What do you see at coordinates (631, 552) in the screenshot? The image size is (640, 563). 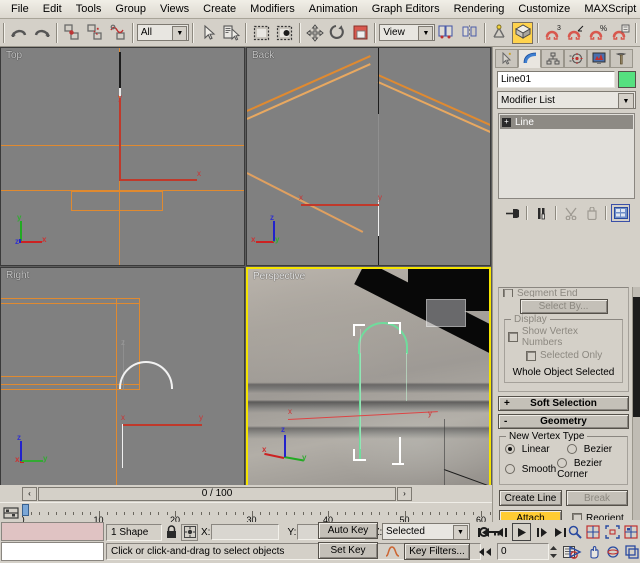 I see `maximize-viewport-icon` at bounding box center [631, 552].